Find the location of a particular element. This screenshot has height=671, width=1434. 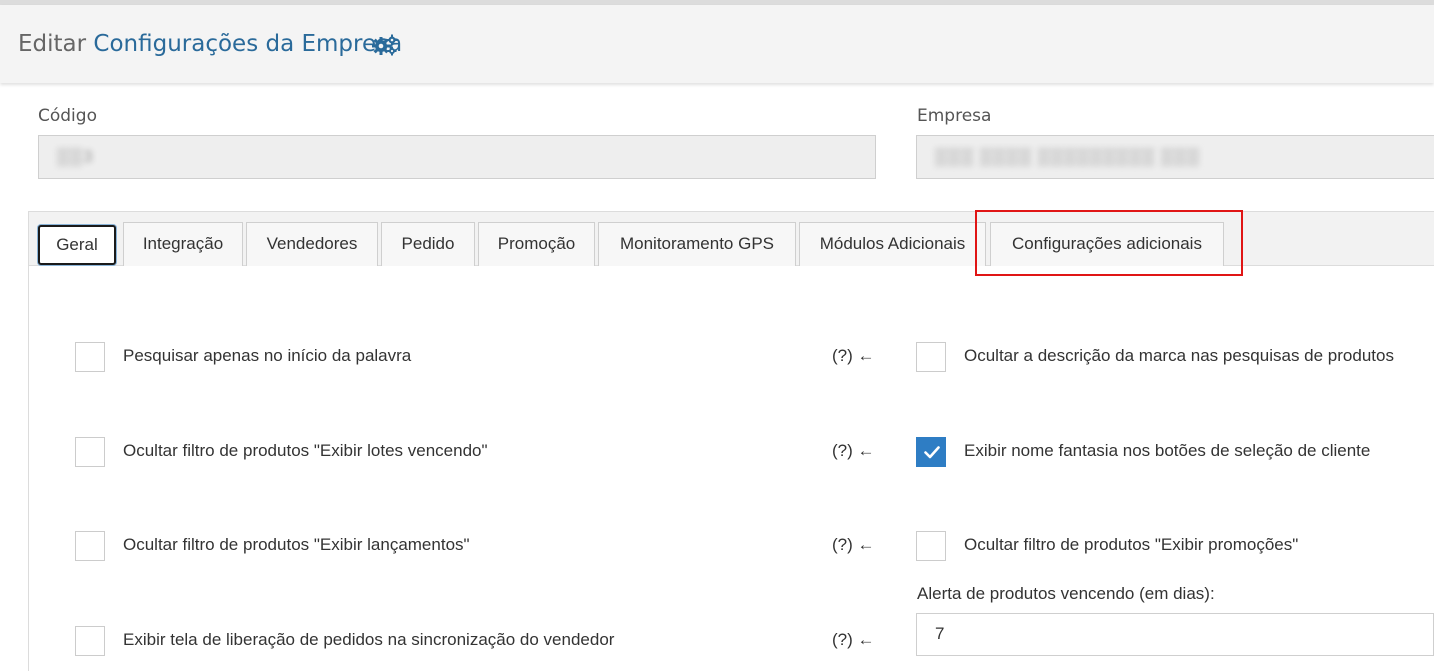

checkbox-ocultar-descricao-marca is located at coordinates (931, 357).